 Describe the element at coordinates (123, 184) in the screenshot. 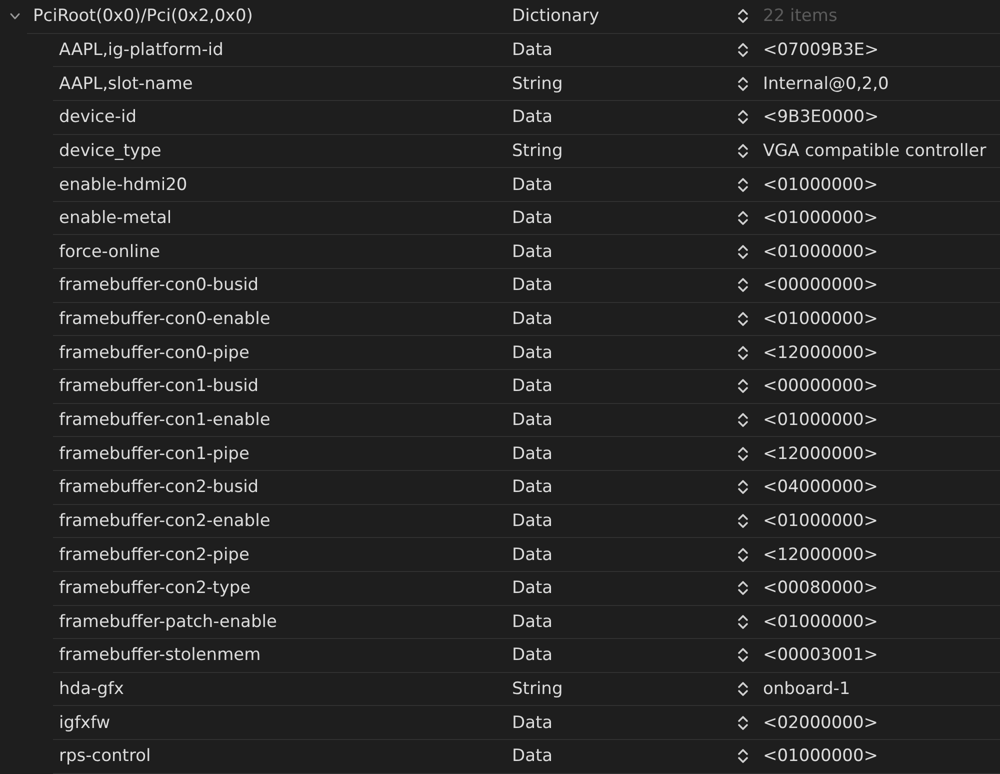

I see `key-cell: enable-hdmi20` at that location.